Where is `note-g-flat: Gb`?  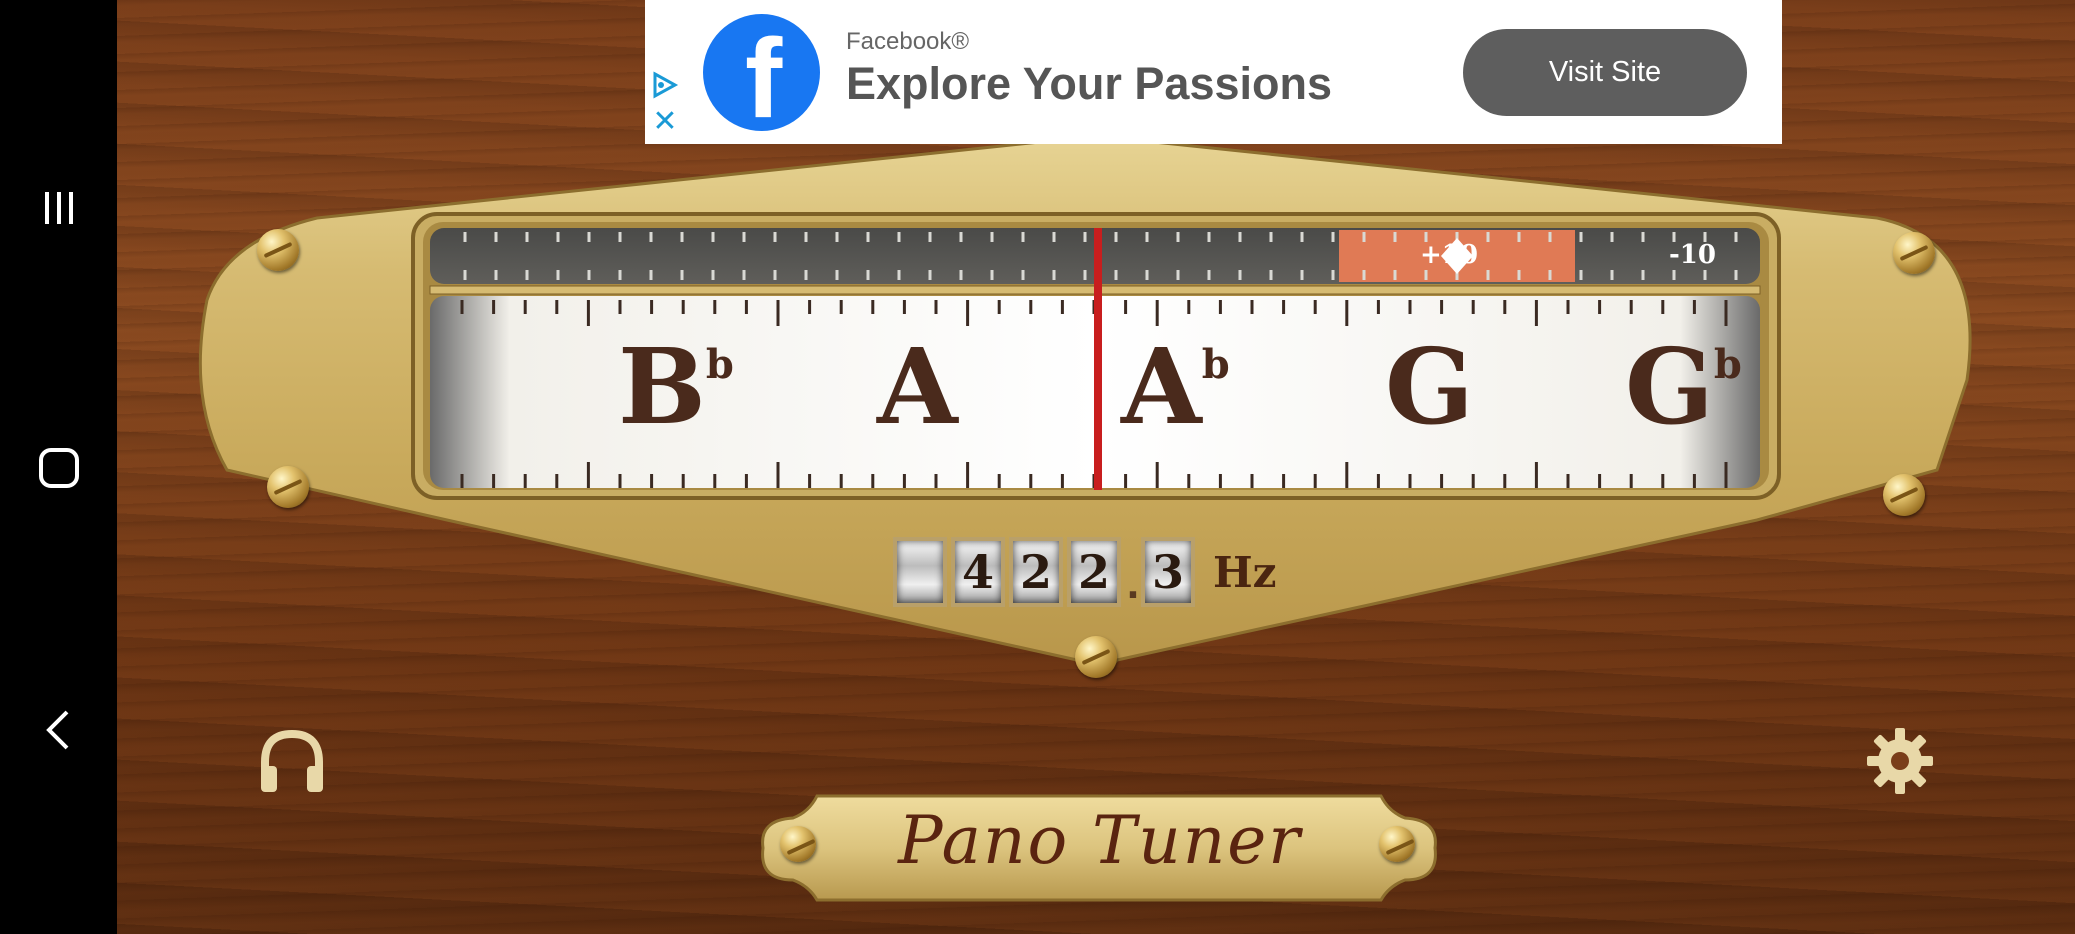 note-g-flat: Gb is located at coordinates (1683, 386).